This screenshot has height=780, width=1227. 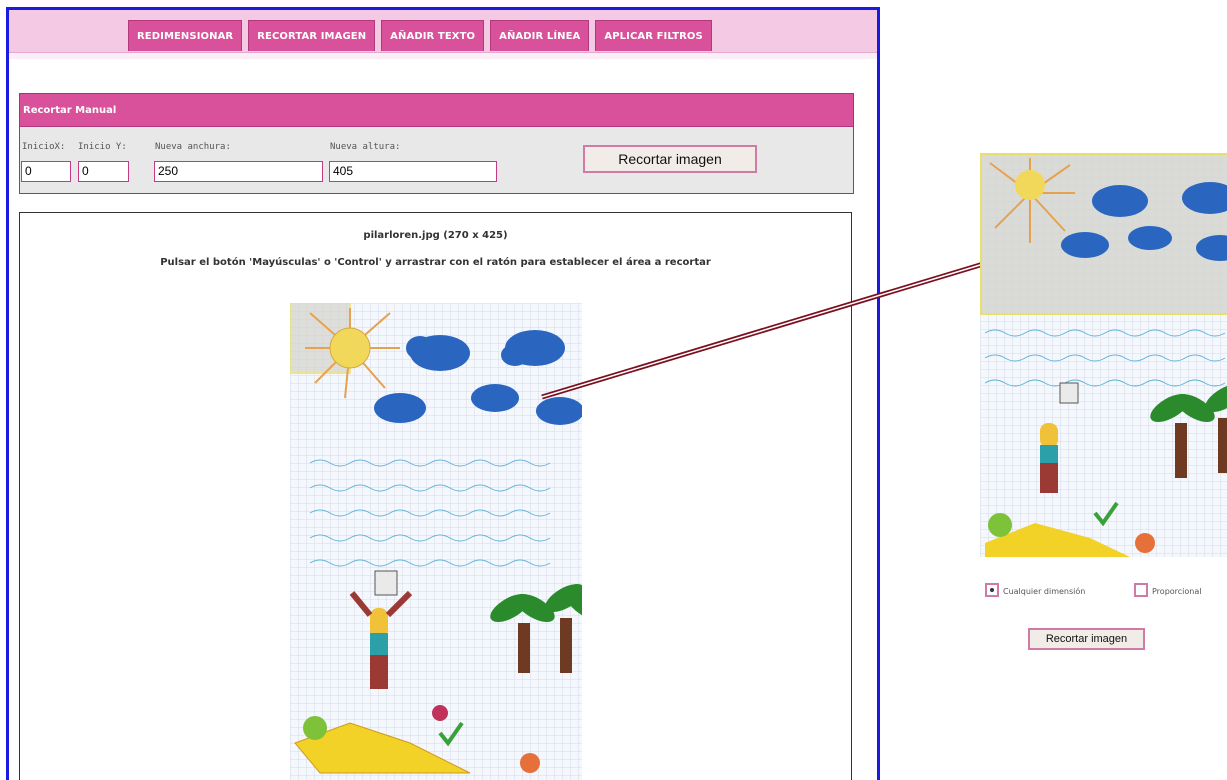 What do you see at coordinates (102, 147) in the screenshot?
I see `start-y-label: Inicio Y:` at bounding box center [102, 147].